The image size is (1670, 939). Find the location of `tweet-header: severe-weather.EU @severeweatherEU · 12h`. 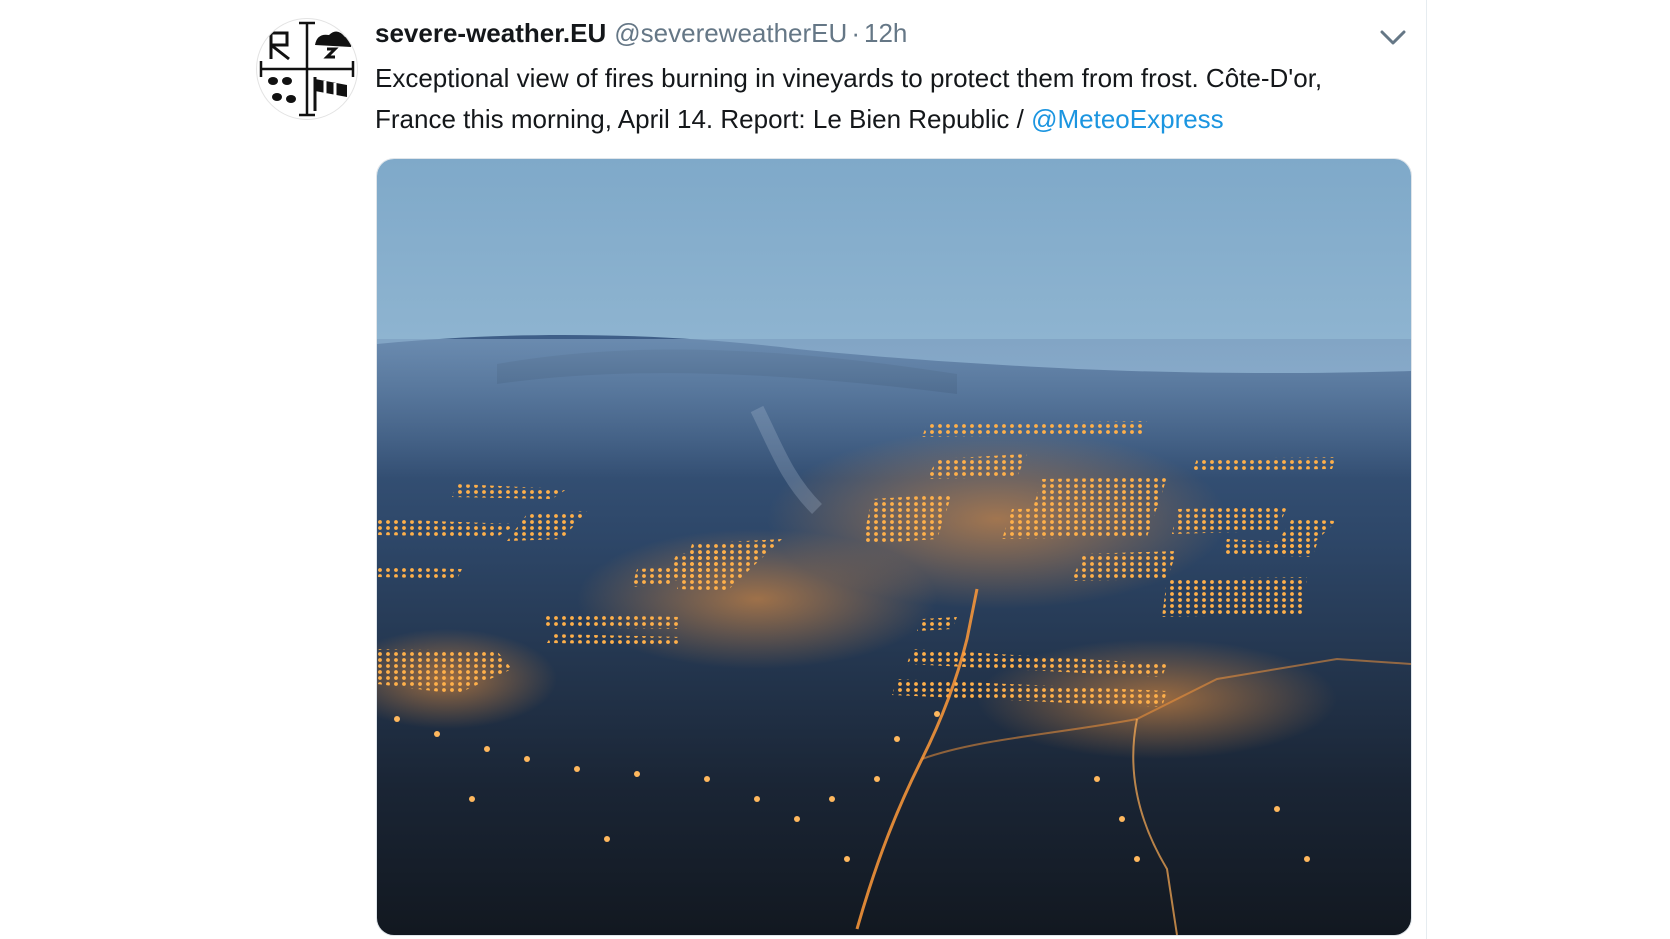

tweet-header: severe-weather.EU @severeweatherEU · 12h is located at coordinates (641, 36).